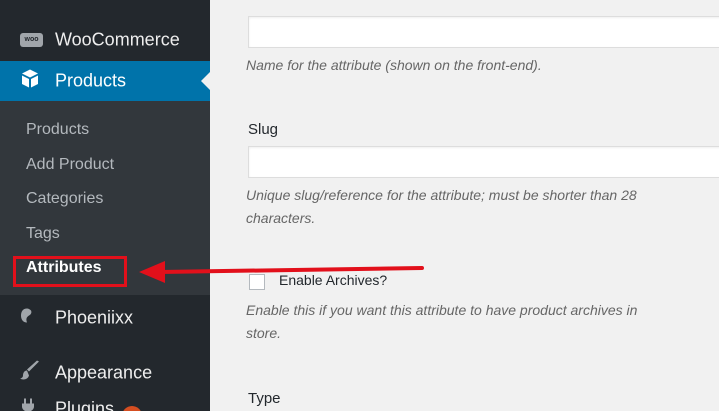  I want to click on phoeniixx-icon, so click(27, 318).